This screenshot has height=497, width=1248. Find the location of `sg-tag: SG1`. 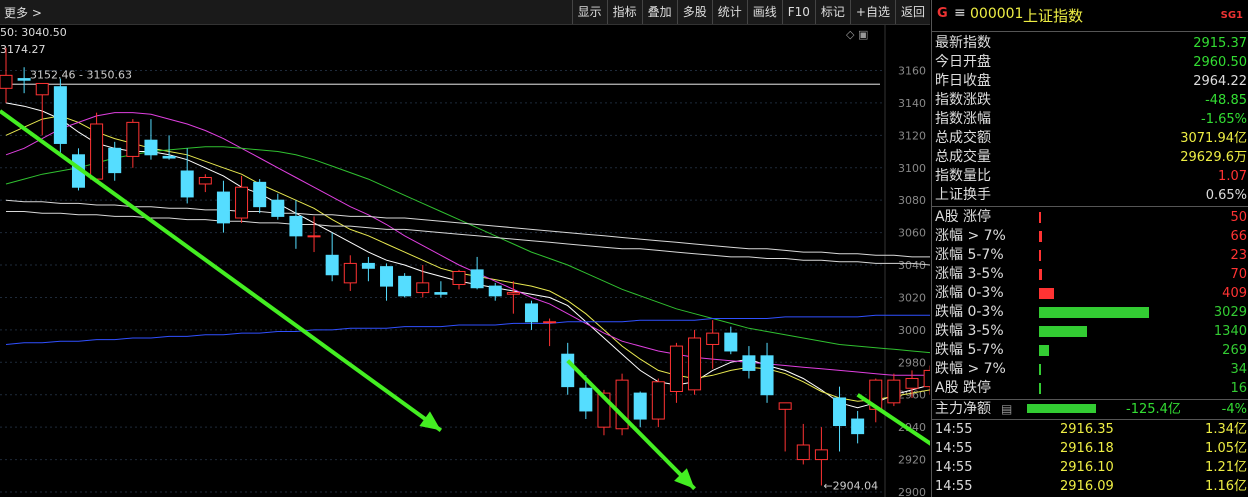

sg-tag: SG1 is located at coordinates (1231, 15).